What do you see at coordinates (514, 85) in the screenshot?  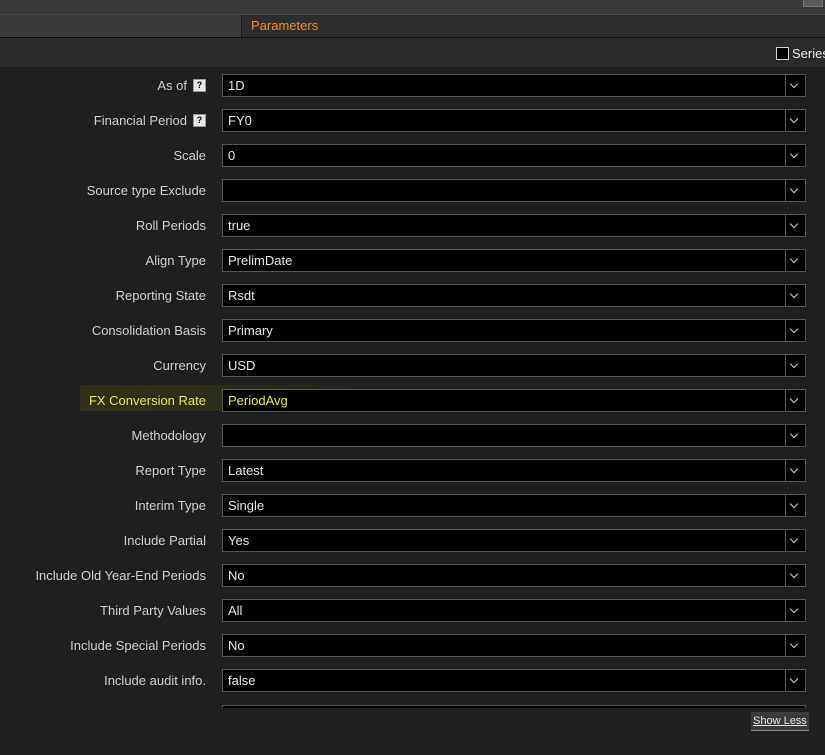 I see `as-of-select: 1D` at bounding box center [514, 85].